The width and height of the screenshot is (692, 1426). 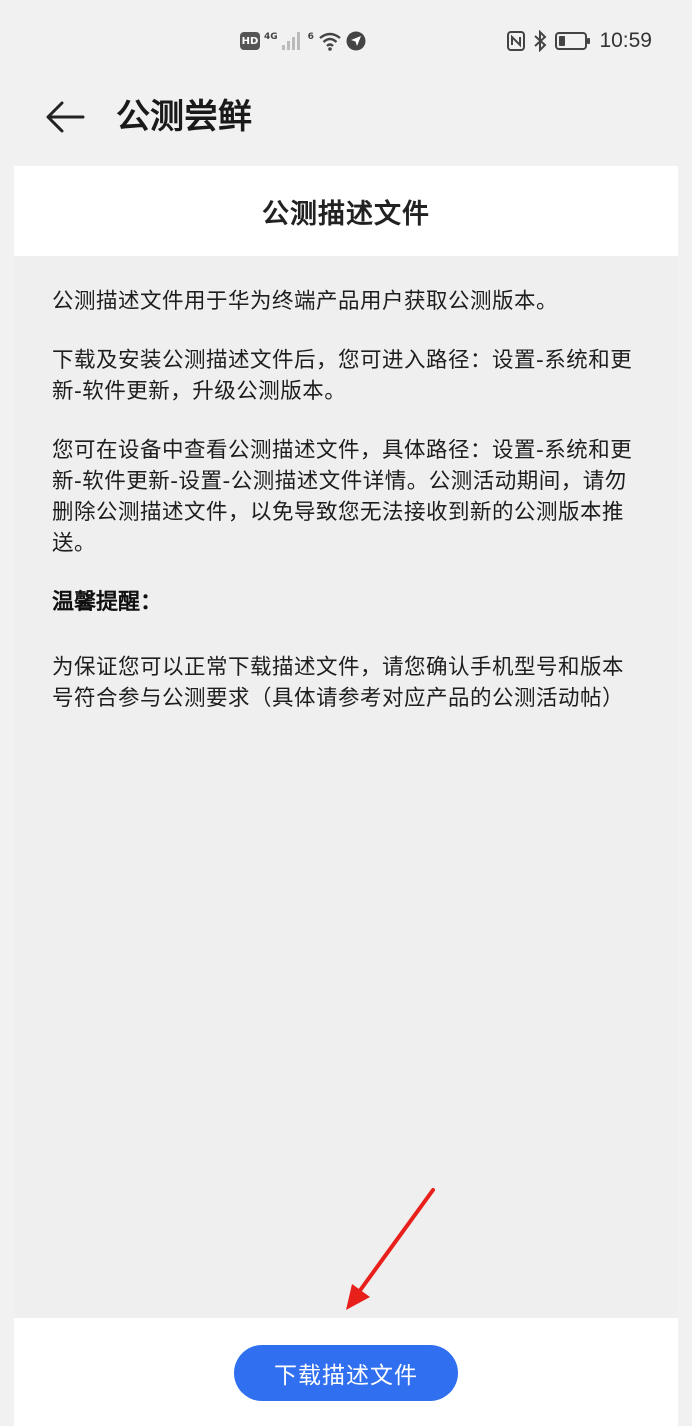 I want to click on bottom-action-bar: 下载描述文件, so click(x=346, y=1372).